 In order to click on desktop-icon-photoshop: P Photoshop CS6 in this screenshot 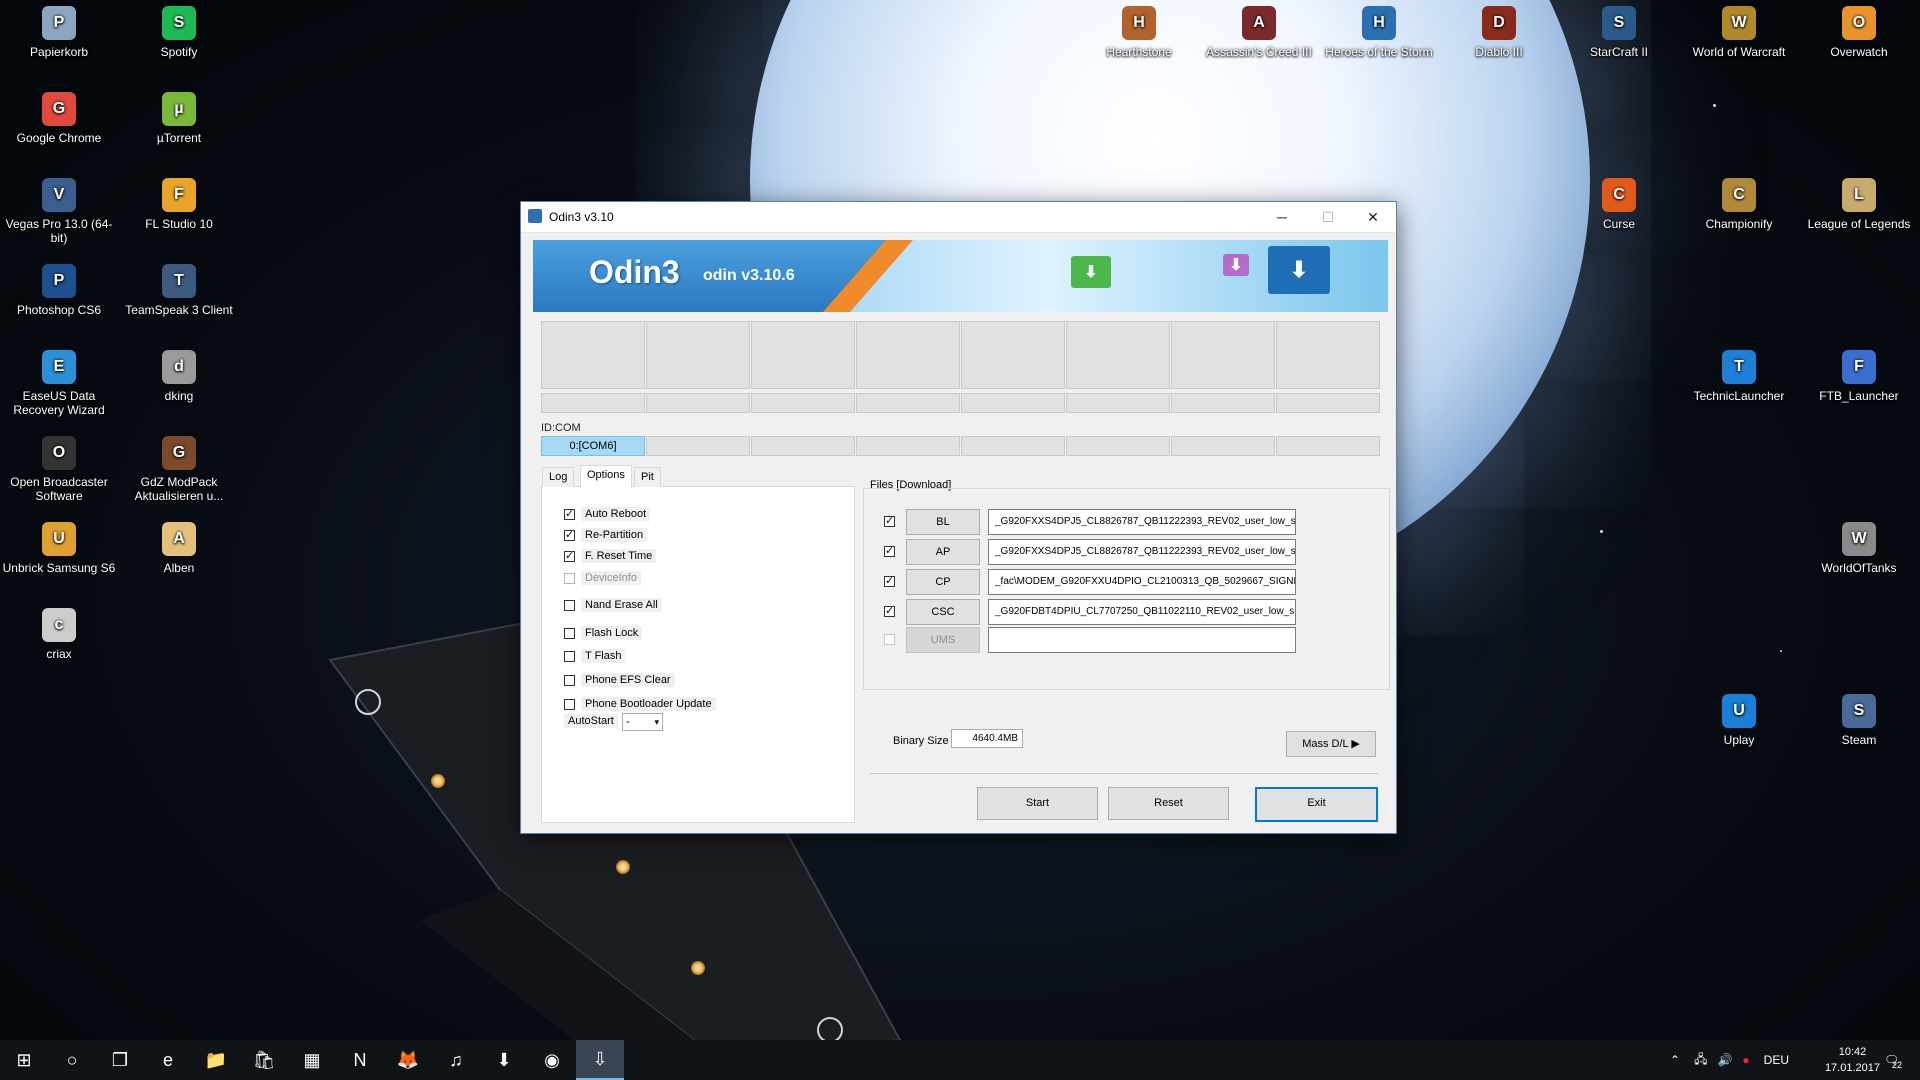, I will do `click(59, 287)`.